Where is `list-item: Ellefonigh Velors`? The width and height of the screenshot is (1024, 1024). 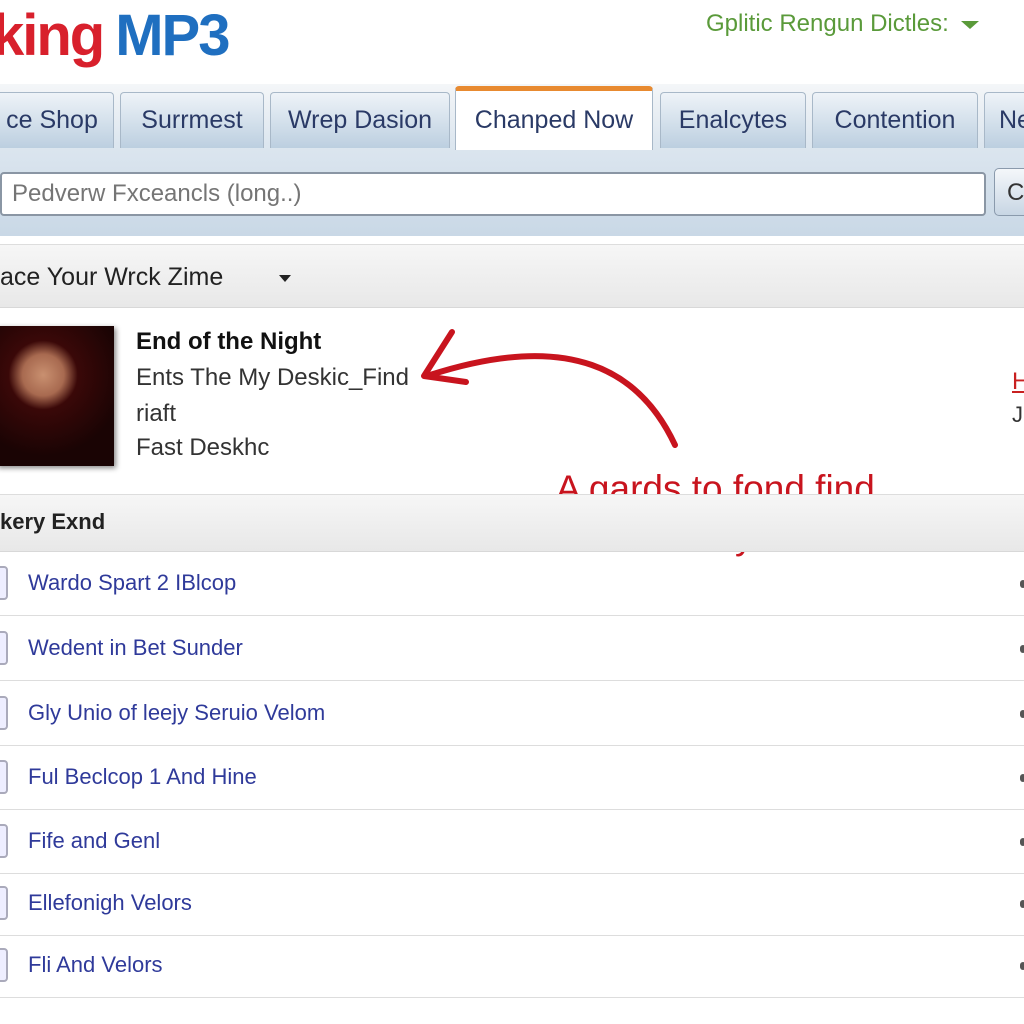
list-item: Ellefonigh Velors is located at coordinates (512, 904).